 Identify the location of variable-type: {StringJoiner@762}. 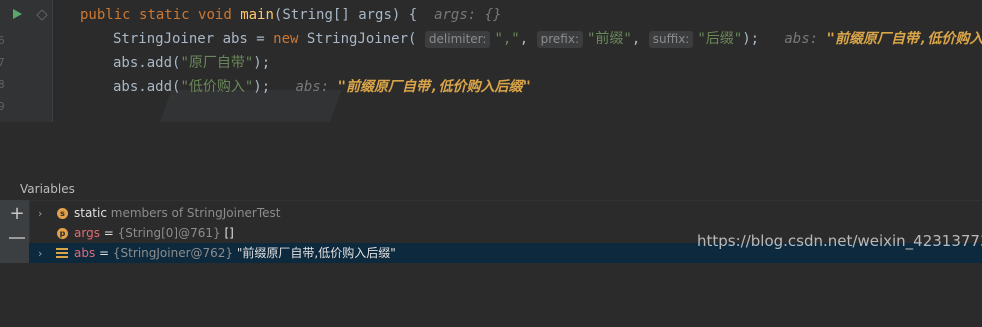
(173, 253).